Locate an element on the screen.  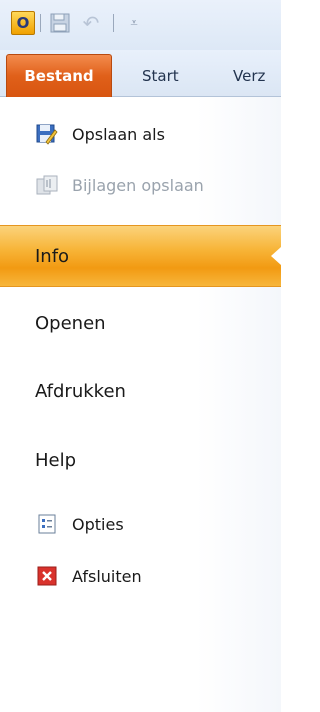
undo-icon: ↶ is located at coordinates (91, 23).